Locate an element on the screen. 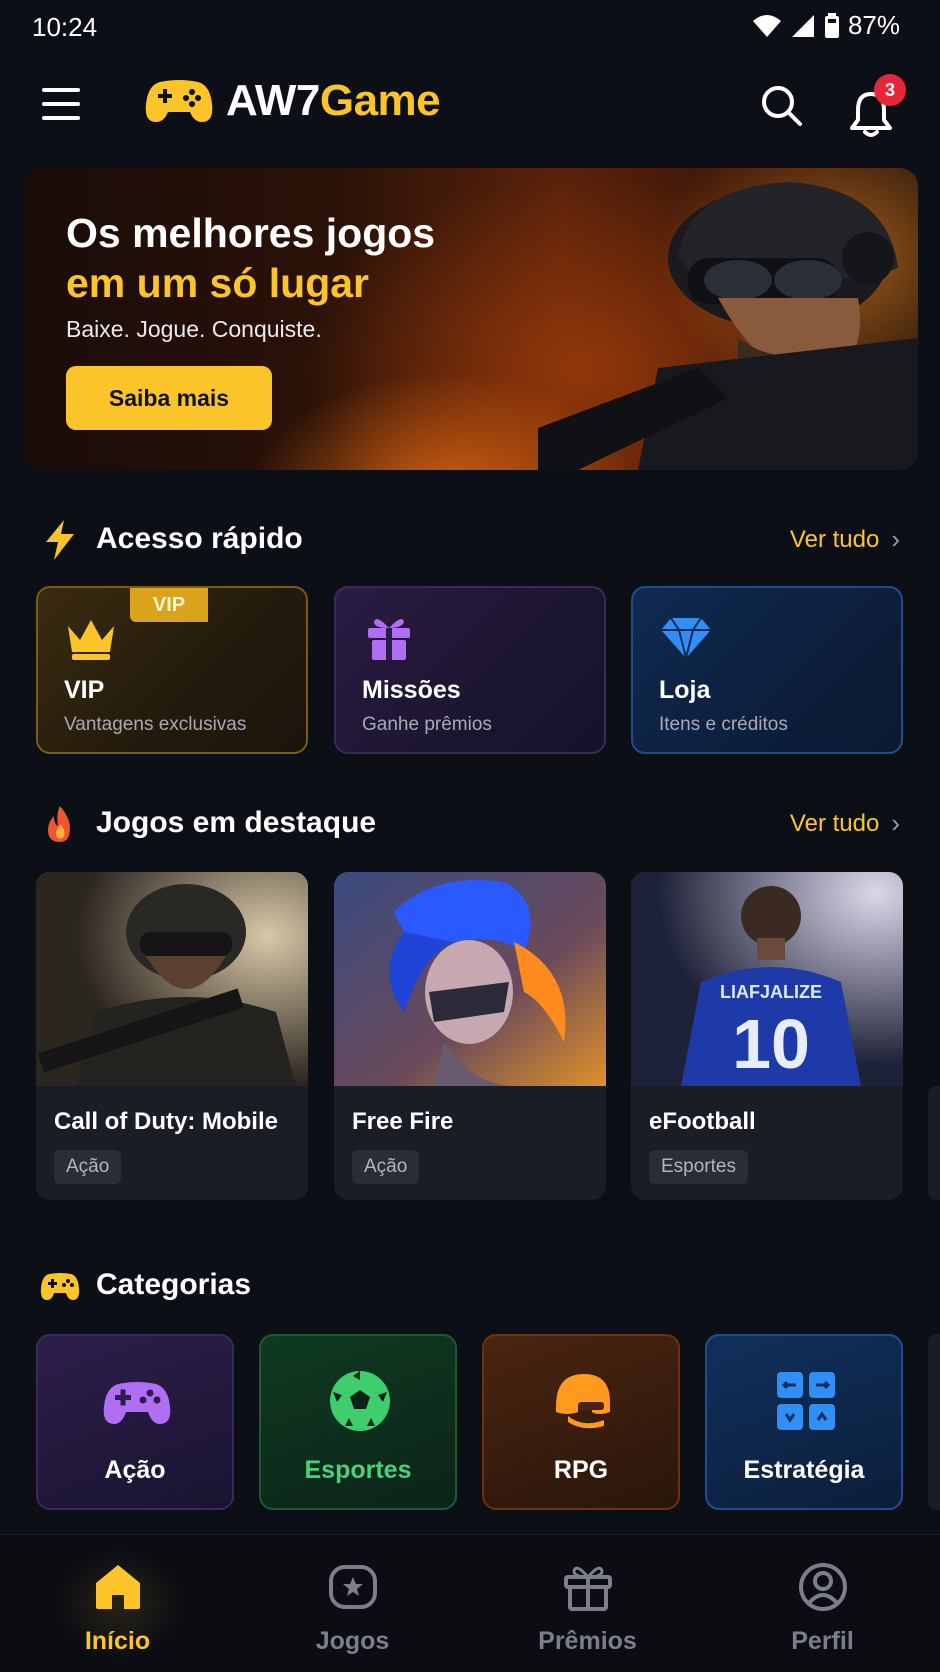  quick-access-subtitle: Ganhe prêmios is located at coordinates (427, 724).